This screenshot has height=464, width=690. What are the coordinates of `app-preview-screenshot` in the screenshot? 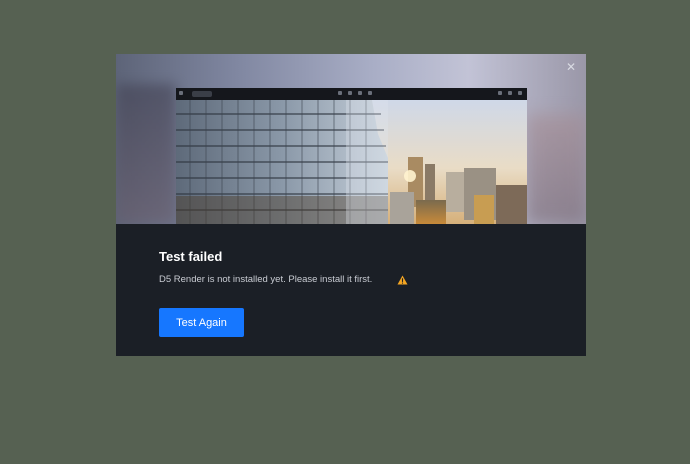 It's located at (351, 156).